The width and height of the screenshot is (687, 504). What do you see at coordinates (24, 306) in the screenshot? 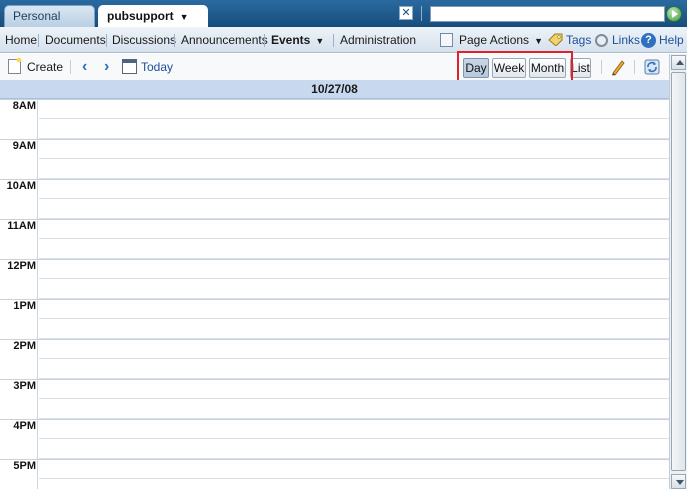
I see `hour-label: 1PM` at bounding box center [24, 306].